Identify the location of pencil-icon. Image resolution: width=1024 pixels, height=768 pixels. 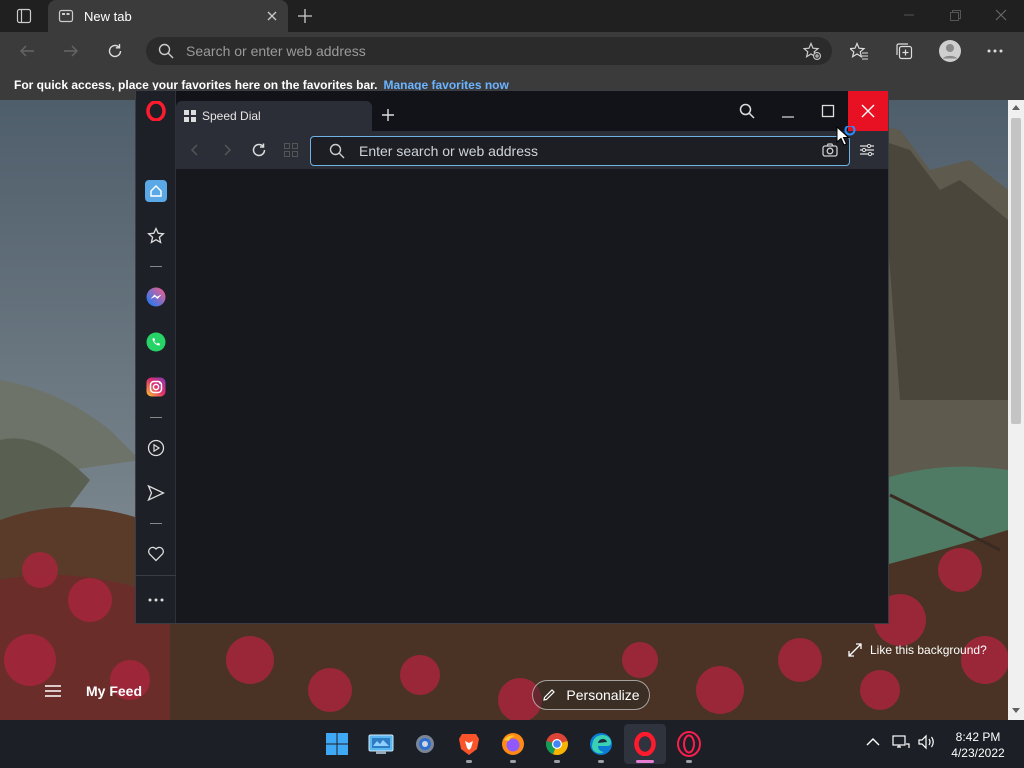
(549, 695).